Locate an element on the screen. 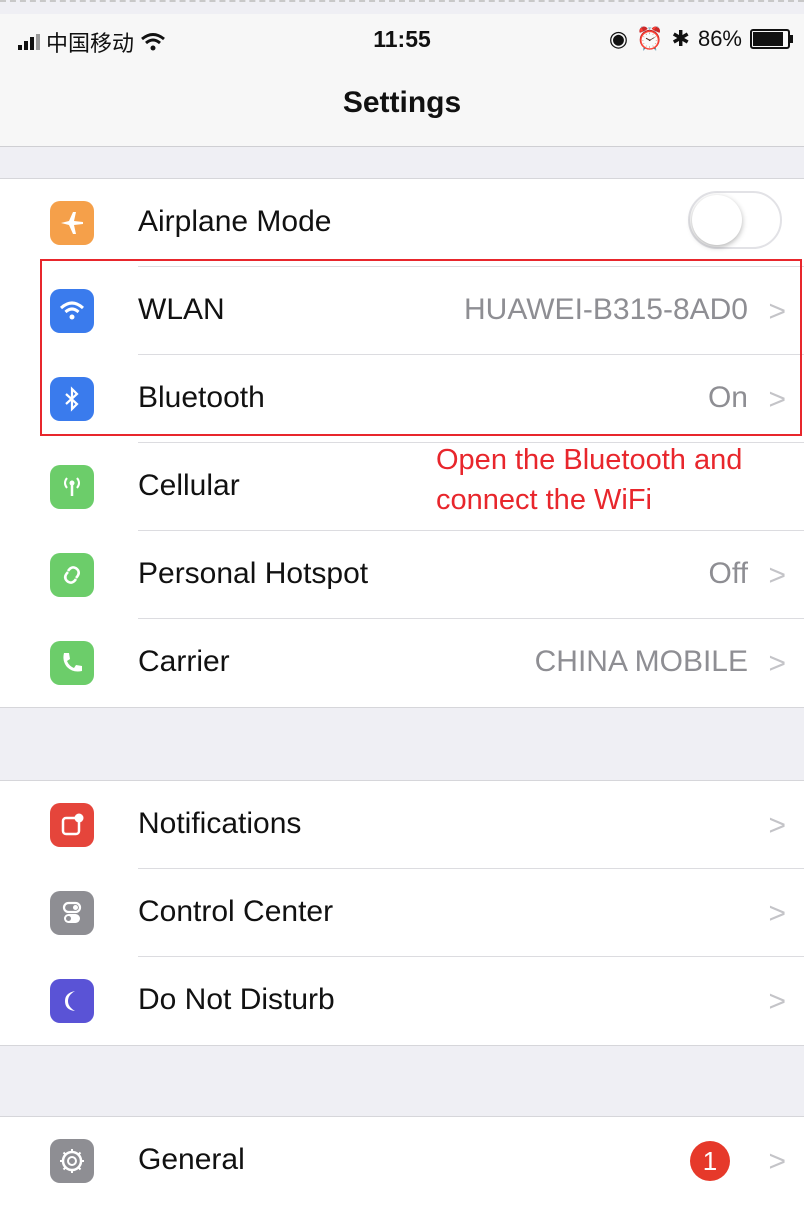 The width and height of the screenshot is (804, 1205). gear-icon is located at coordinates (72, 1161).